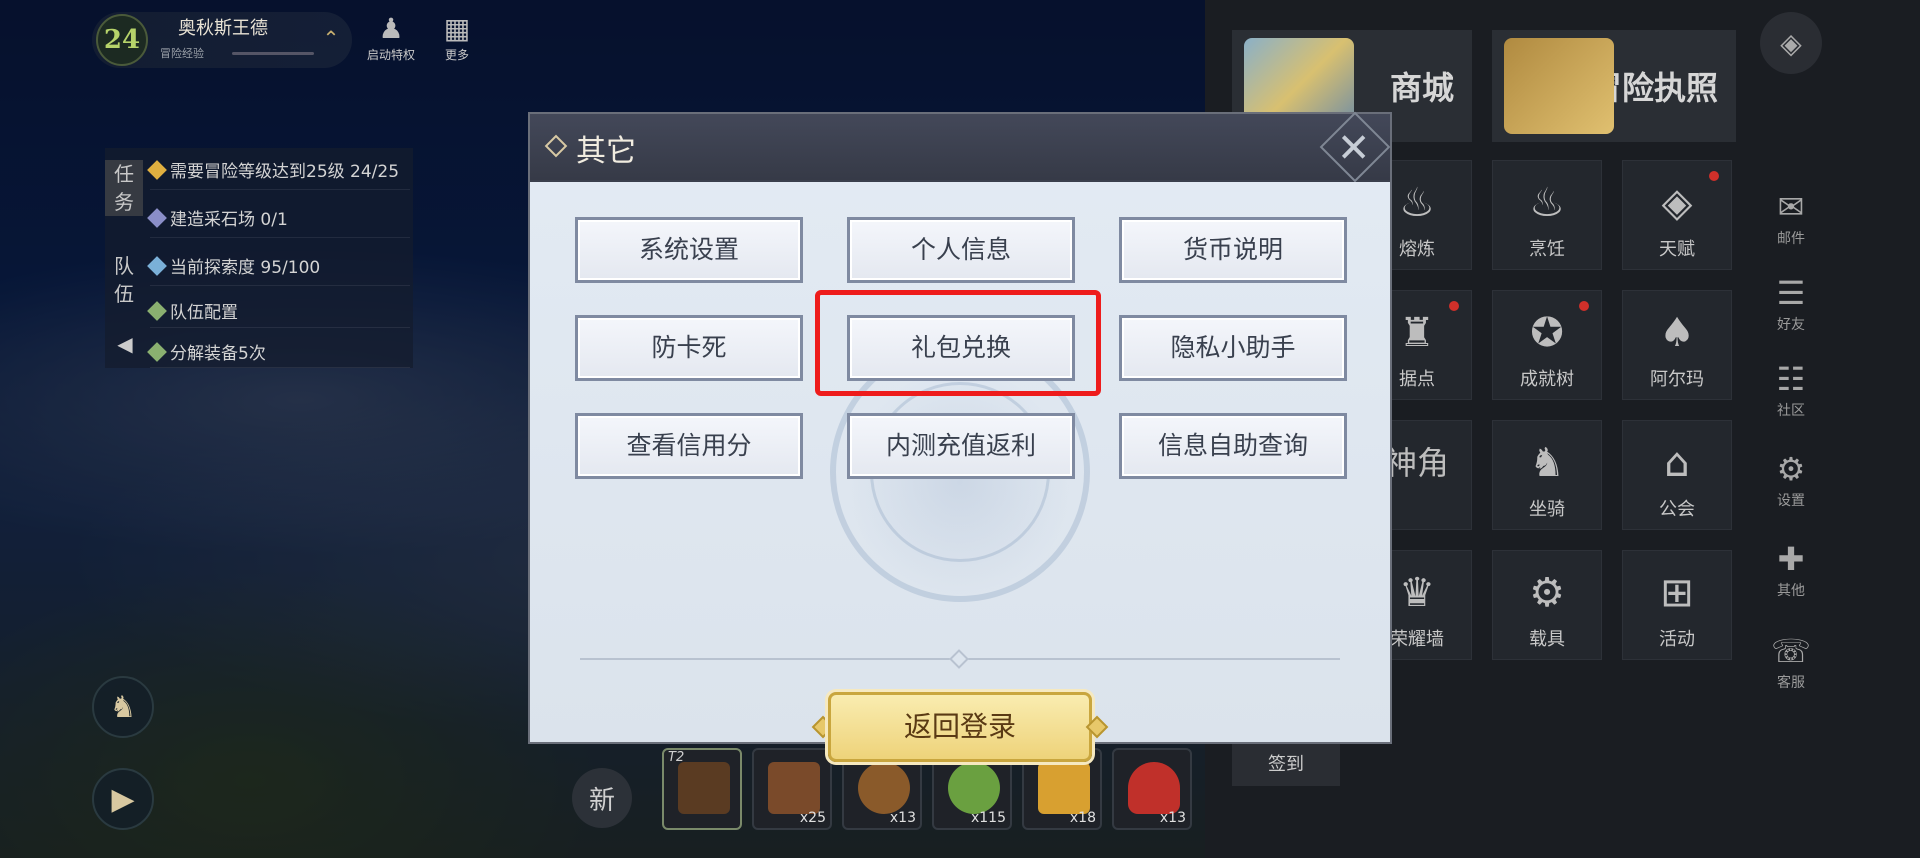 This screenshot has width=1920, height=858. Describe the element at coordinates (961, 250) in the screenshot. I see `personal-info-button: 个人信息` at that location.